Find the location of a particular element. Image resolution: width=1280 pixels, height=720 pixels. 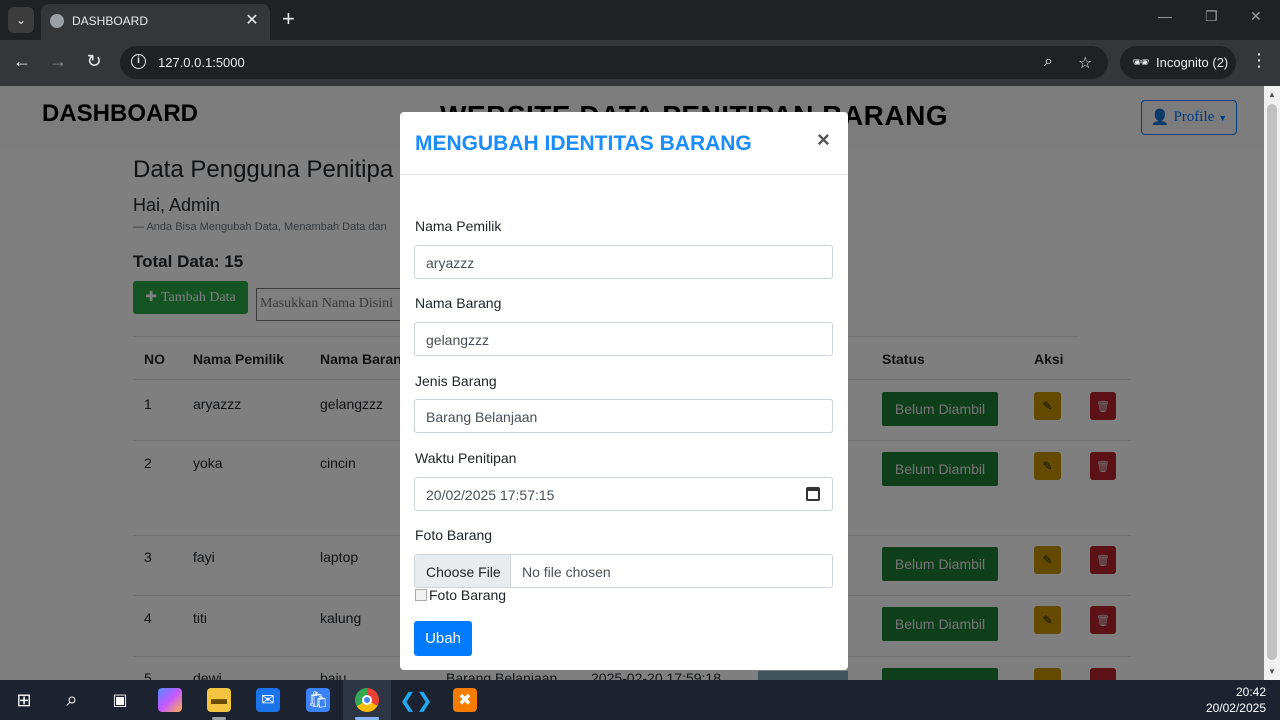

back-arrow-icon: ← is located at coordinates (22, 61).